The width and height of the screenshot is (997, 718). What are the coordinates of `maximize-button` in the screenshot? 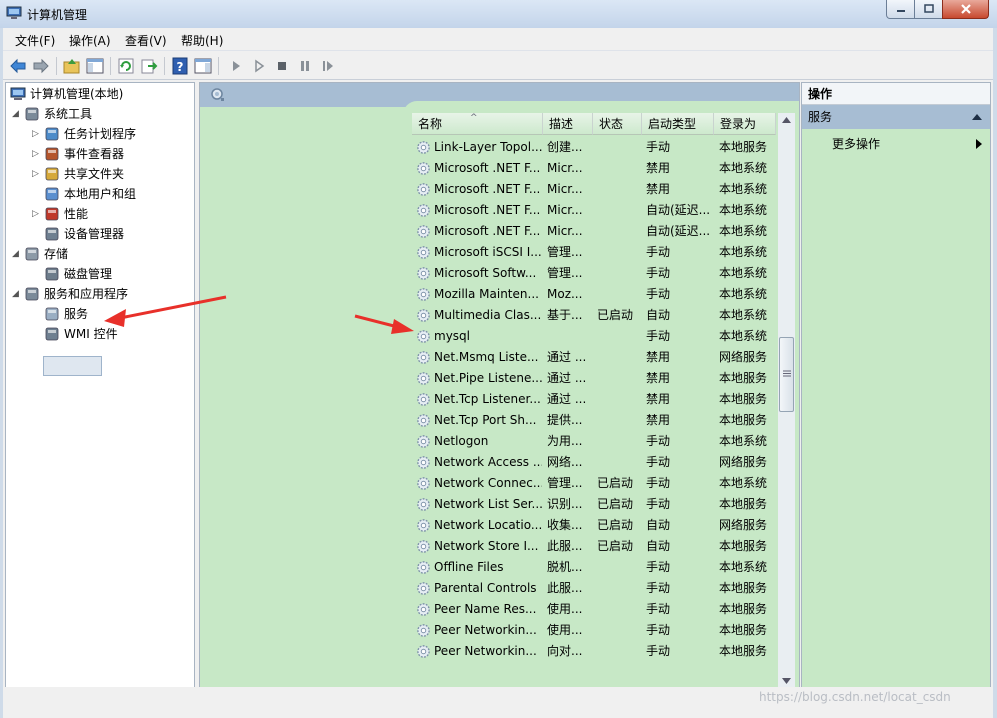 It's located at (928, 9).